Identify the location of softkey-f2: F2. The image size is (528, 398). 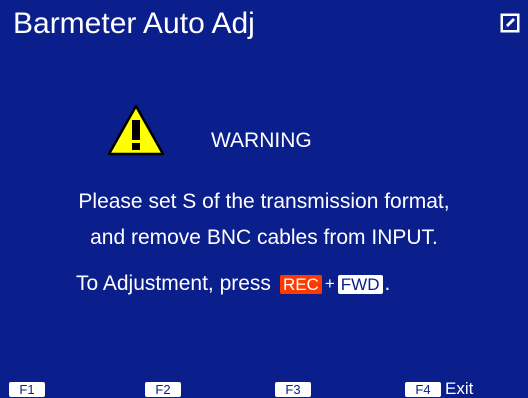
(163, 389).